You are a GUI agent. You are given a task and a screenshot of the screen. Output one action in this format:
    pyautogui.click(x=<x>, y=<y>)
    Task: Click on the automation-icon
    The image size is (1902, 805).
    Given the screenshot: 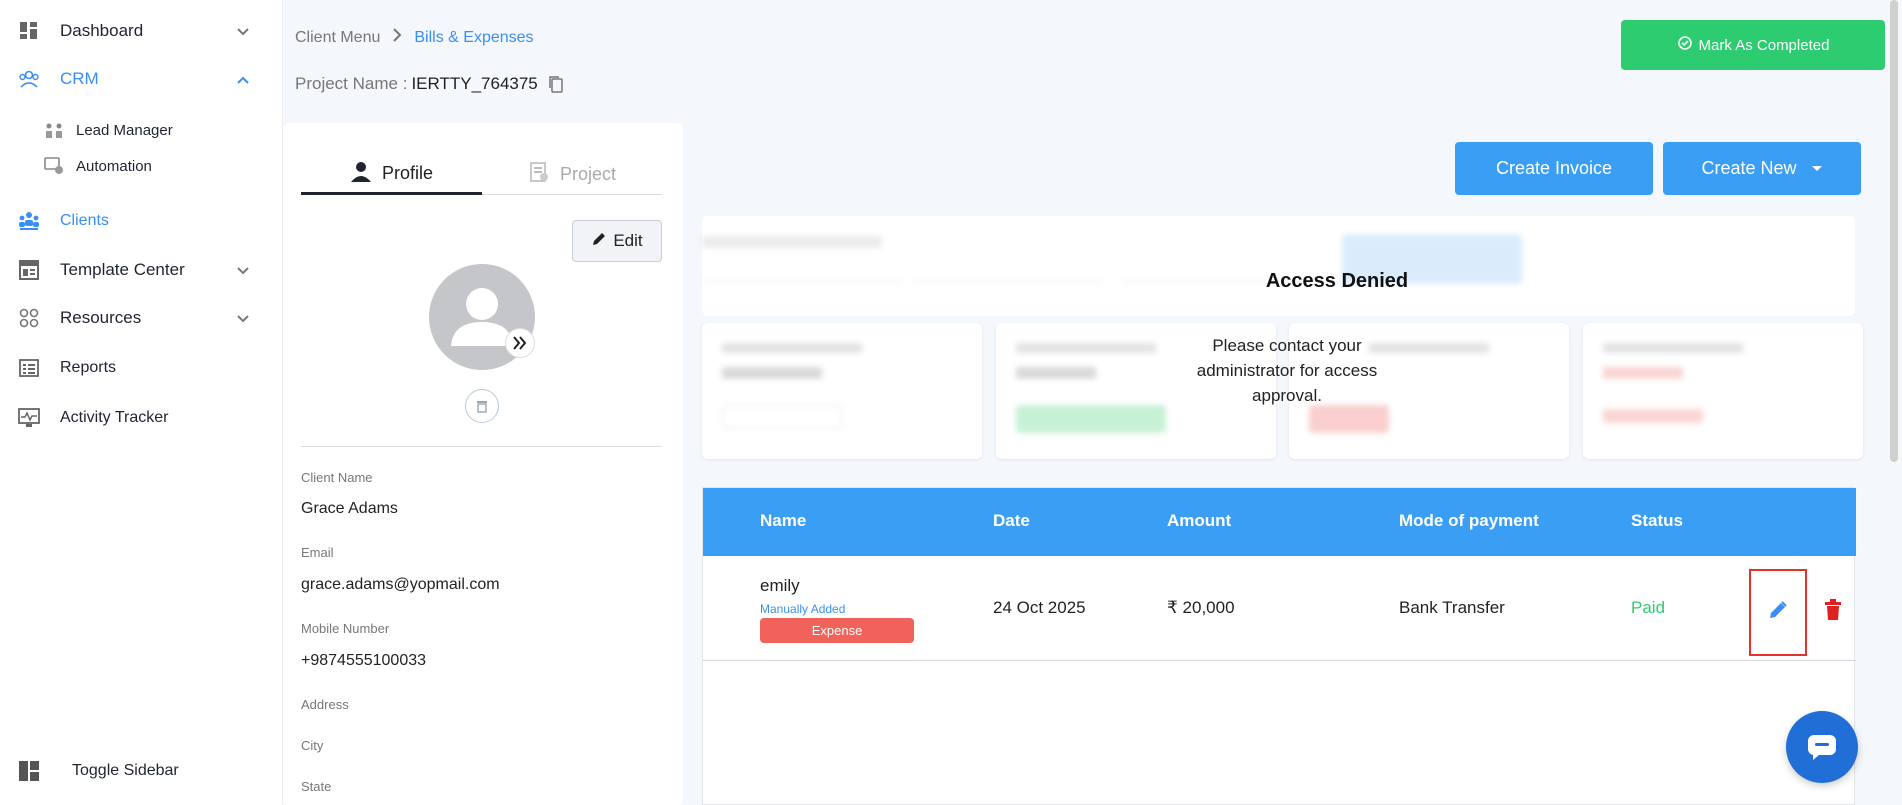 What is the action you would take?
    pyautogui.click(x=54, y=166)
    